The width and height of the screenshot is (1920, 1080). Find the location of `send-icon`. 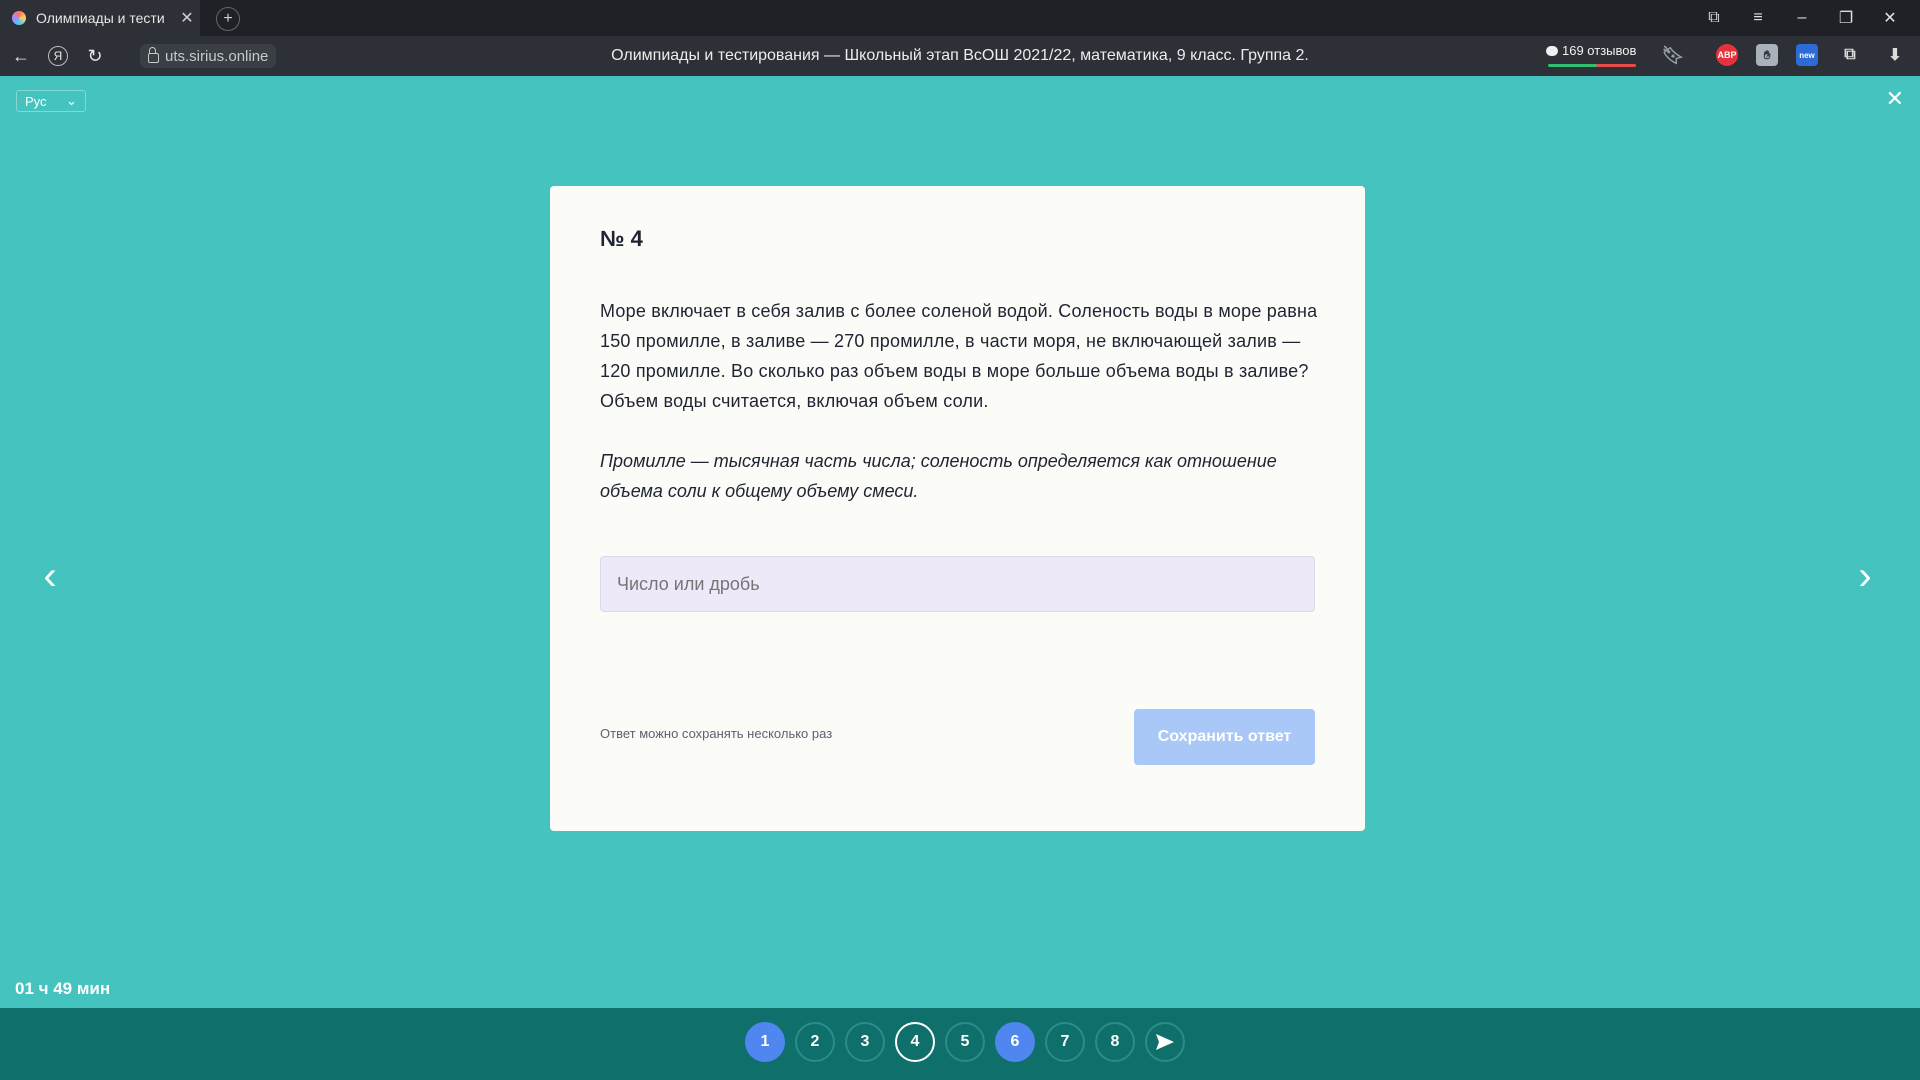

send-icon is located at coordinates (1165, 1042).